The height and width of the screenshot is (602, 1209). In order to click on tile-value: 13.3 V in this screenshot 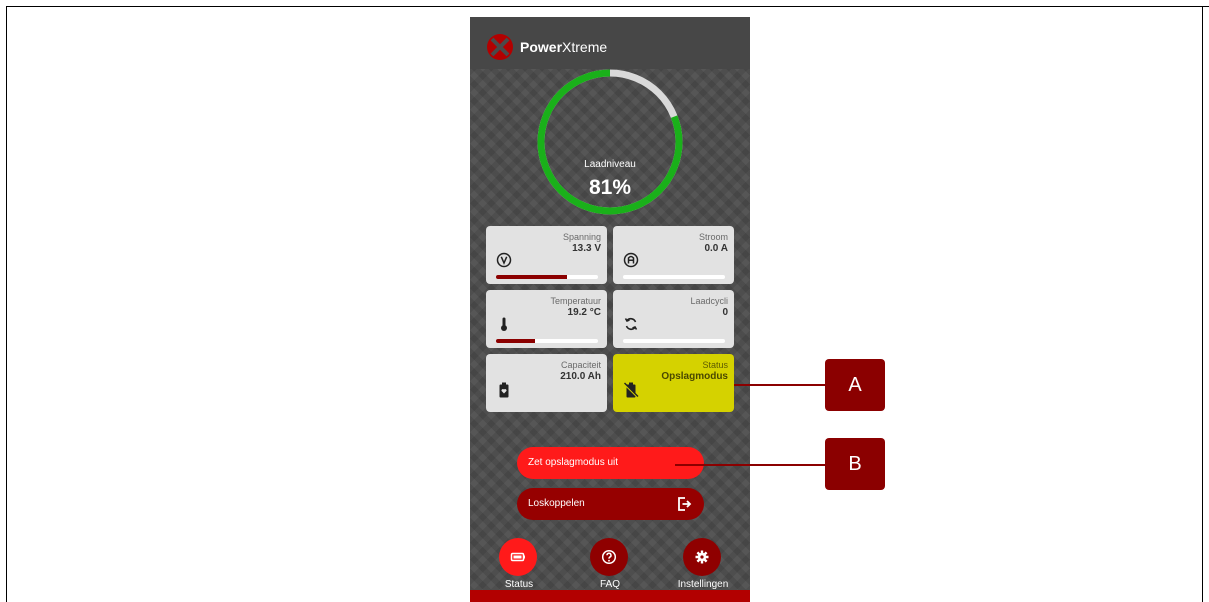, I will do `click(586, 248)`.